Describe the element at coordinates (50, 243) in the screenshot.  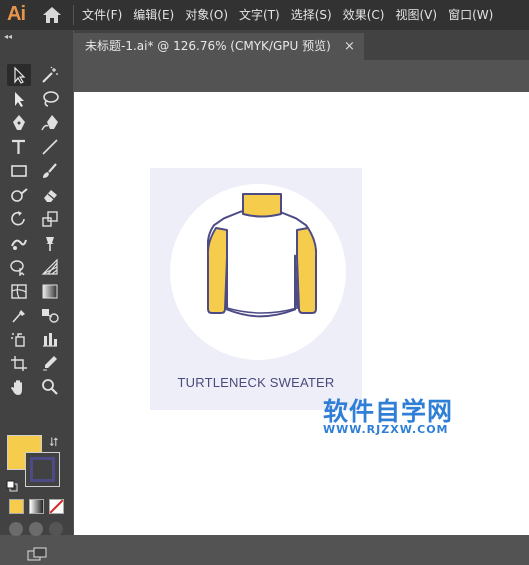
I see `puppet-warp-icon` at that location.